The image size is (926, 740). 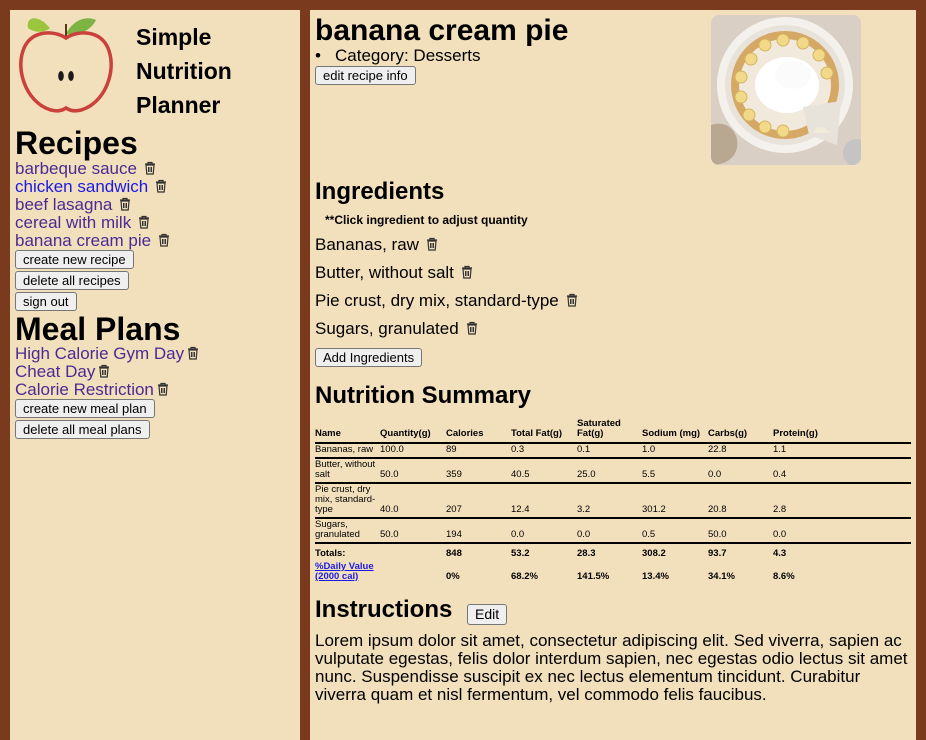 I want to click on nutrition-cell: 12.4, so click(x=544, y=501).